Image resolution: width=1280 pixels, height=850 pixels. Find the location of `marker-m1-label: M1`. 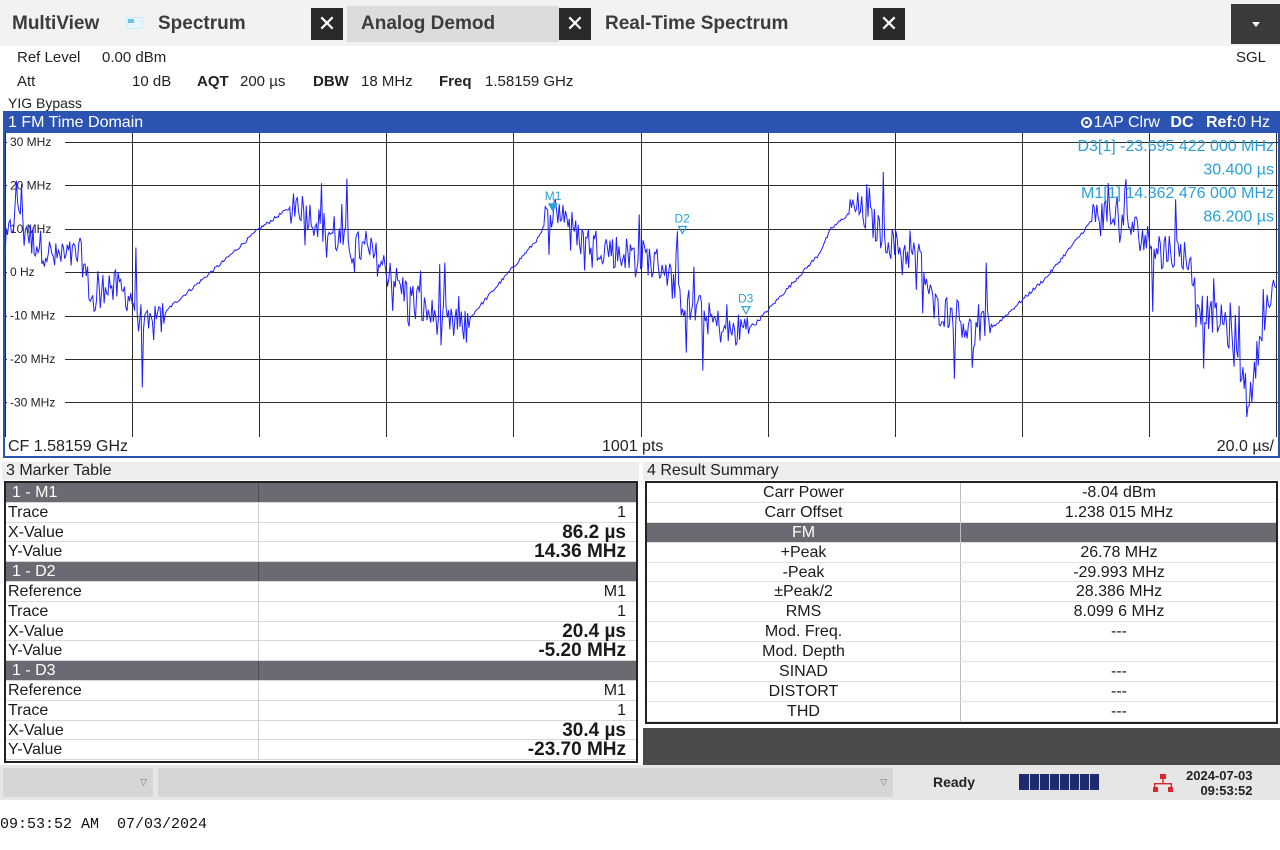

marker-m1-label: M1 is located at coordinates (553, 196).